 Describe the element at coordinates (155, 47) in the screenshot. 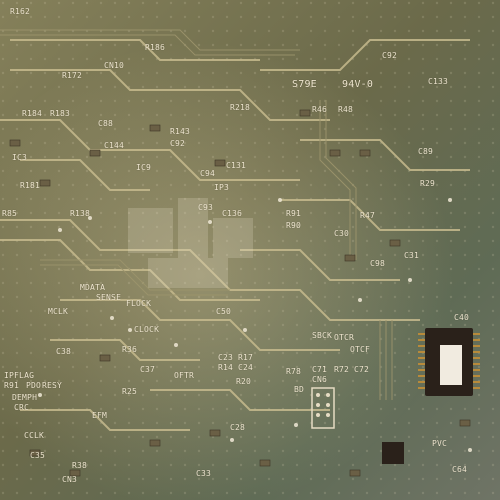

I see `silk-label: R186` at that location.